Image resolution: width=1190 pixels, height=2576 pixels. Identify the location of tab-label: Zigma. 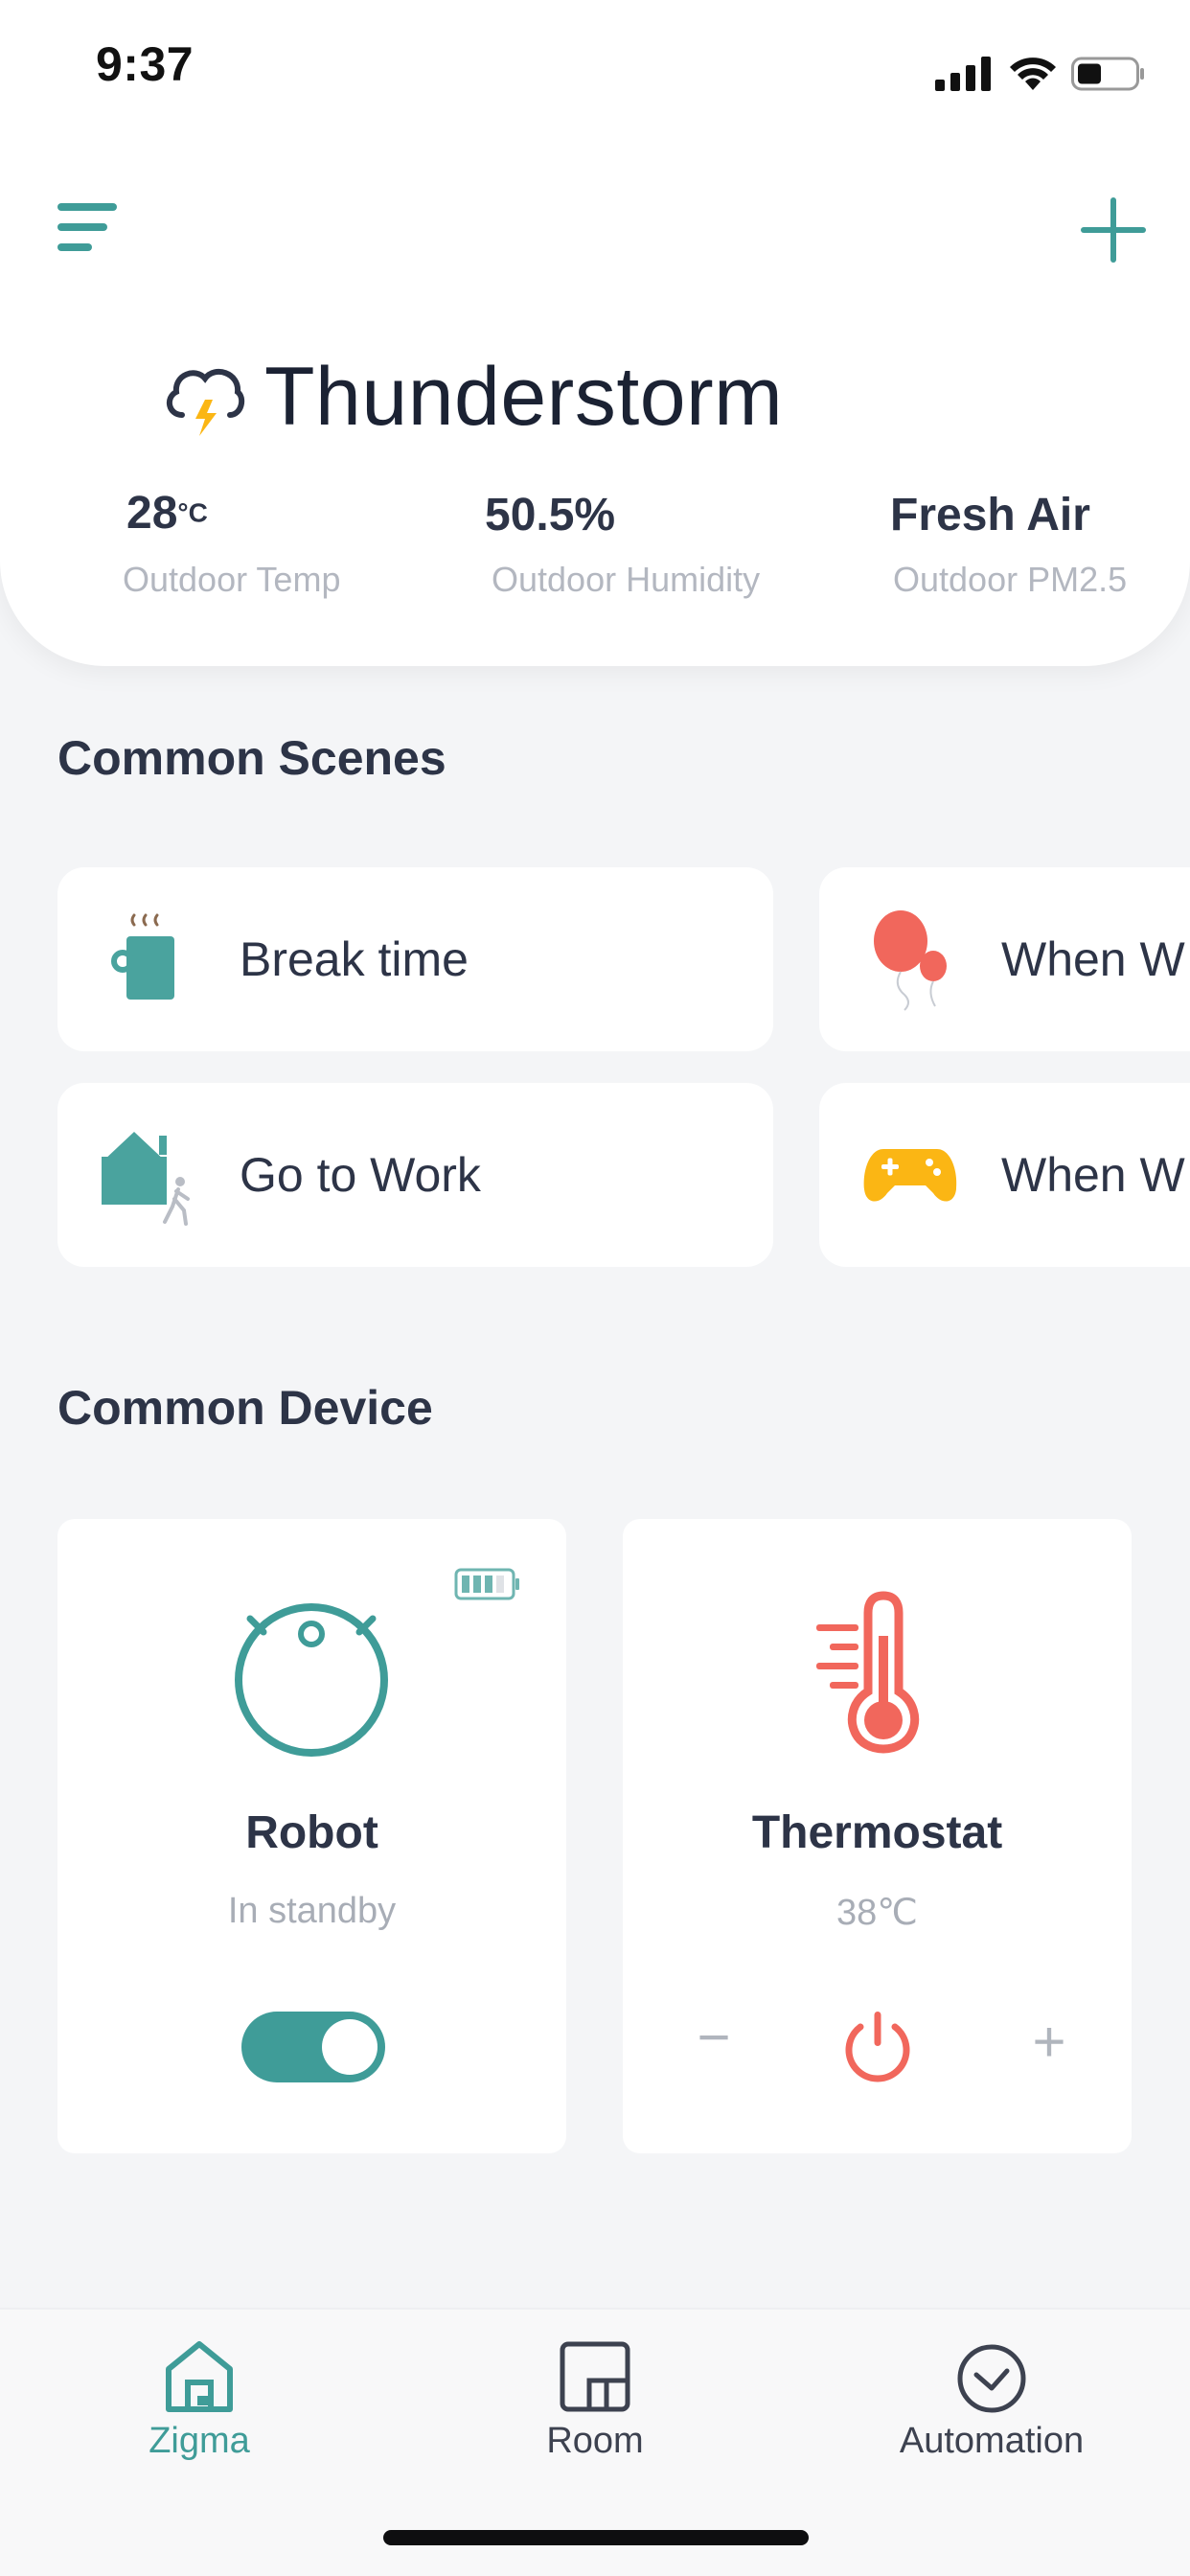
(199, 2441).